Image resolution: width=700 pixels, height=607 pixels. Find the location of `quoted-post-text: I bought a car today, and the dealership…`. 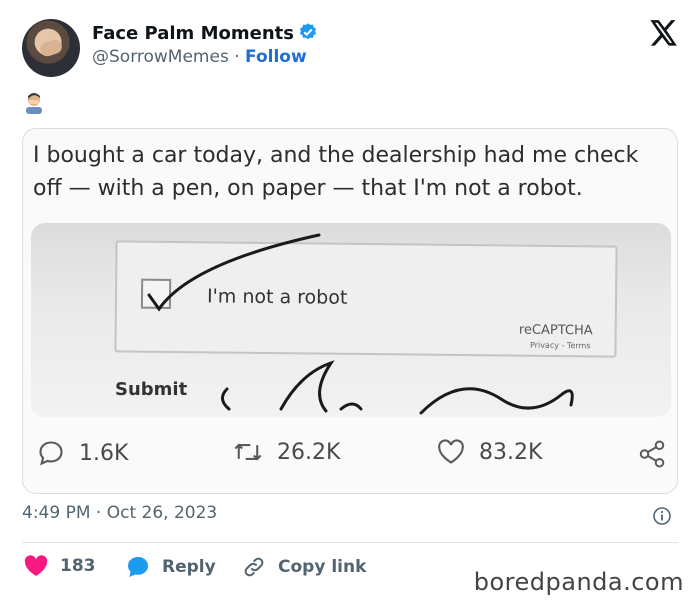

quoted-post-text: I bought a car today, and the dealership… is located at coordinates (336, 172).